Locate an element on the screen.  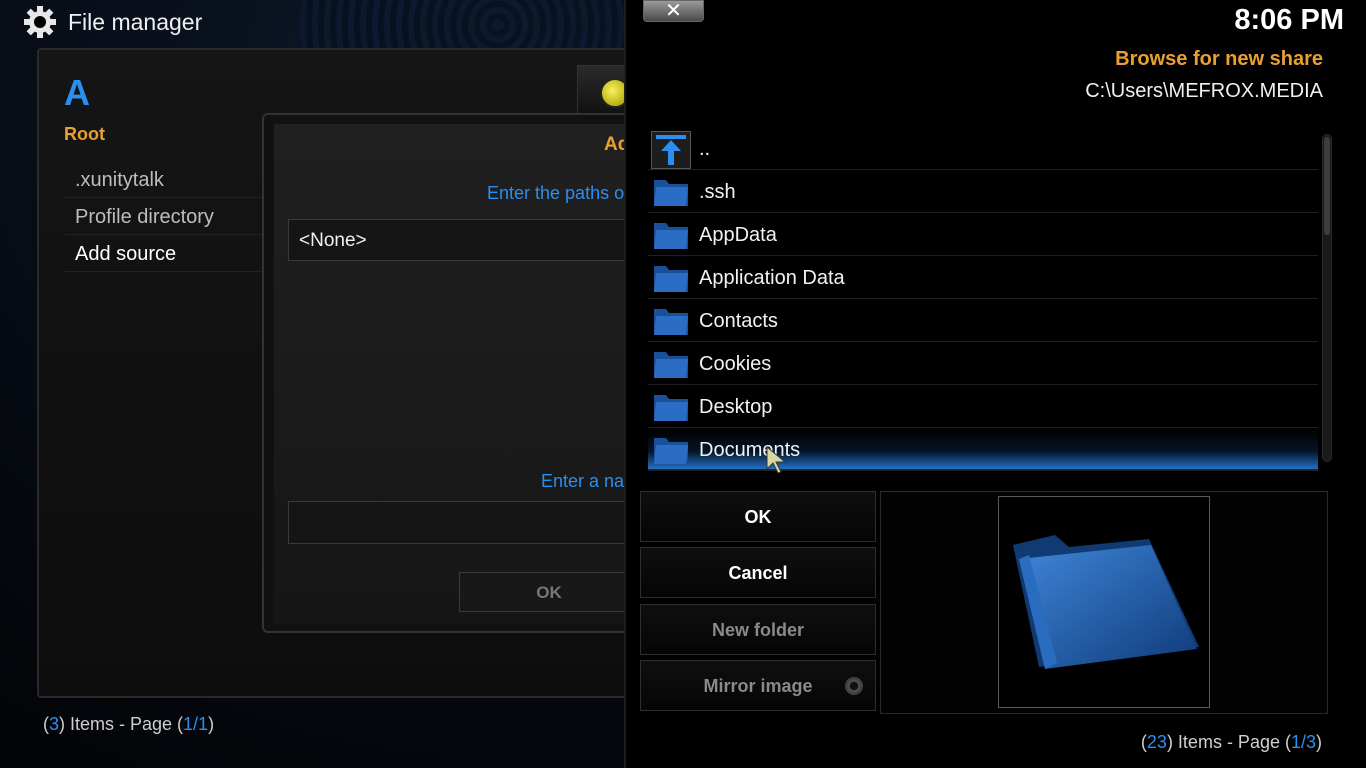
file-name: Cookies is located at coordinates (735, 364).